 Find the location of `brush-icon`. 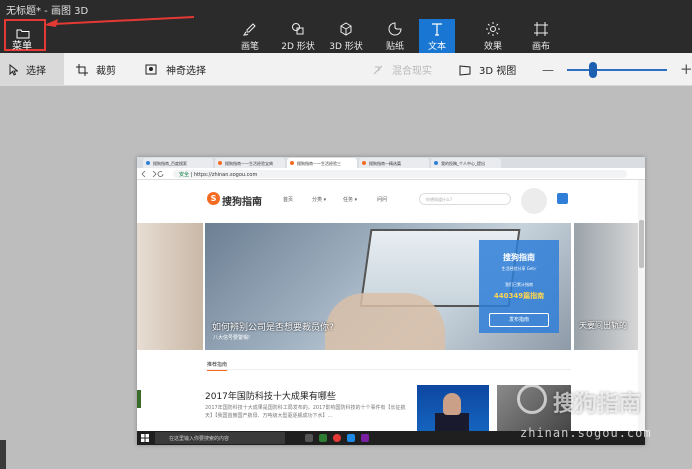

brush-icon is located at coordinates (249, 29).